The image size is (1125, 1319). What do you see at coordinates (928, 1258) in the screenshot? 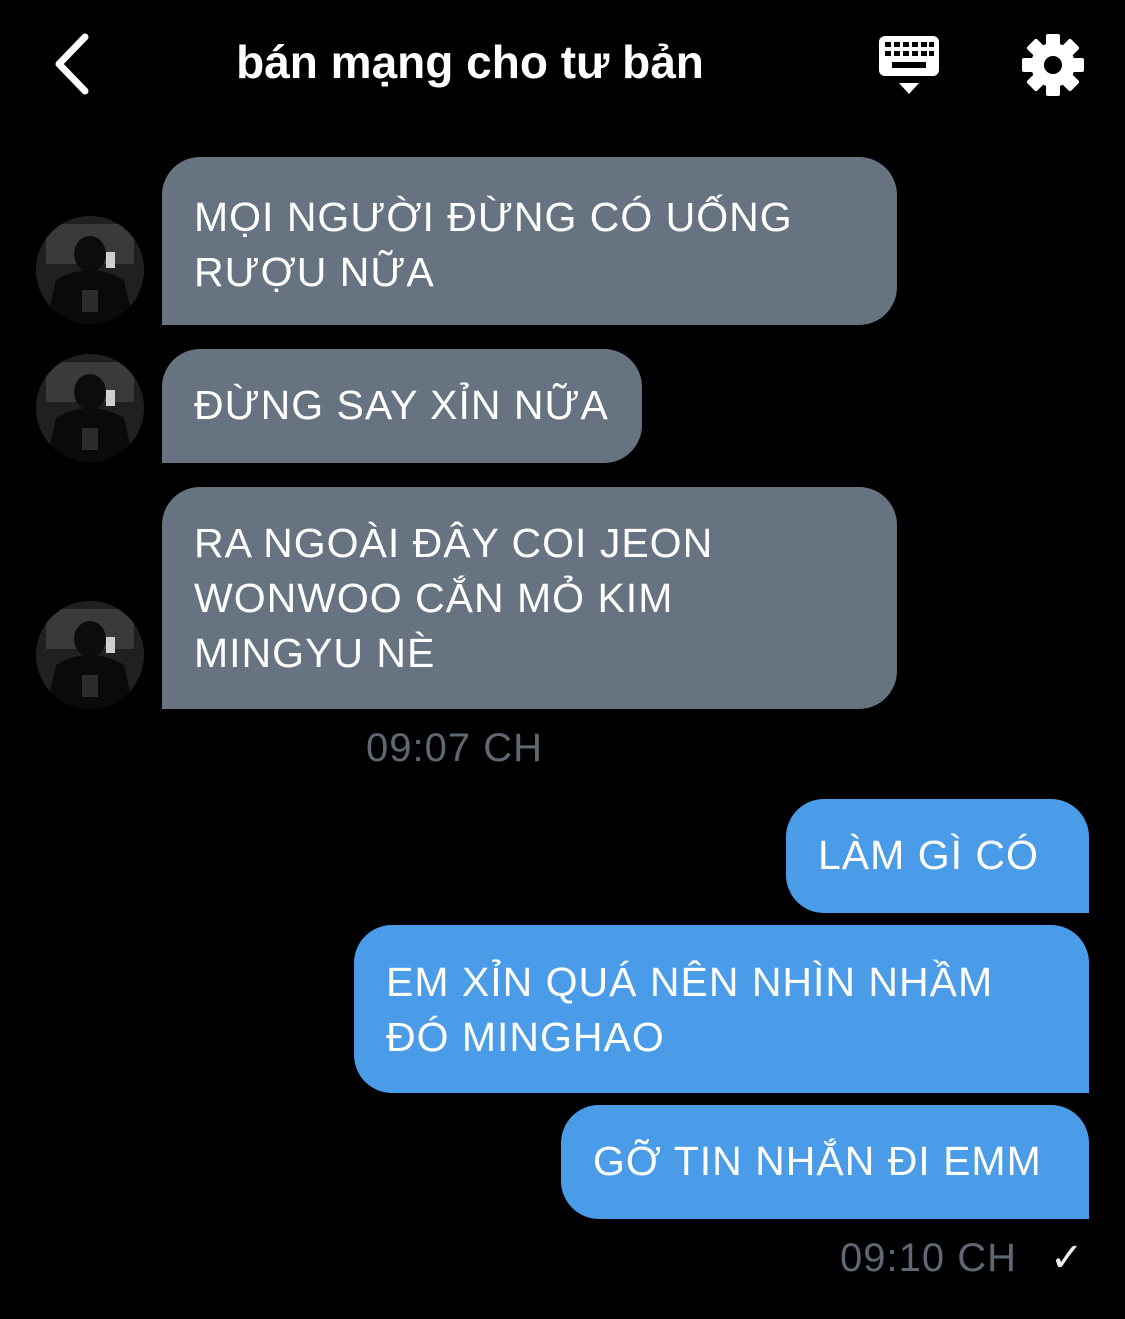
I see `outgoing-timestamp: 09:10 CH` at bounding box center [928, 1258].